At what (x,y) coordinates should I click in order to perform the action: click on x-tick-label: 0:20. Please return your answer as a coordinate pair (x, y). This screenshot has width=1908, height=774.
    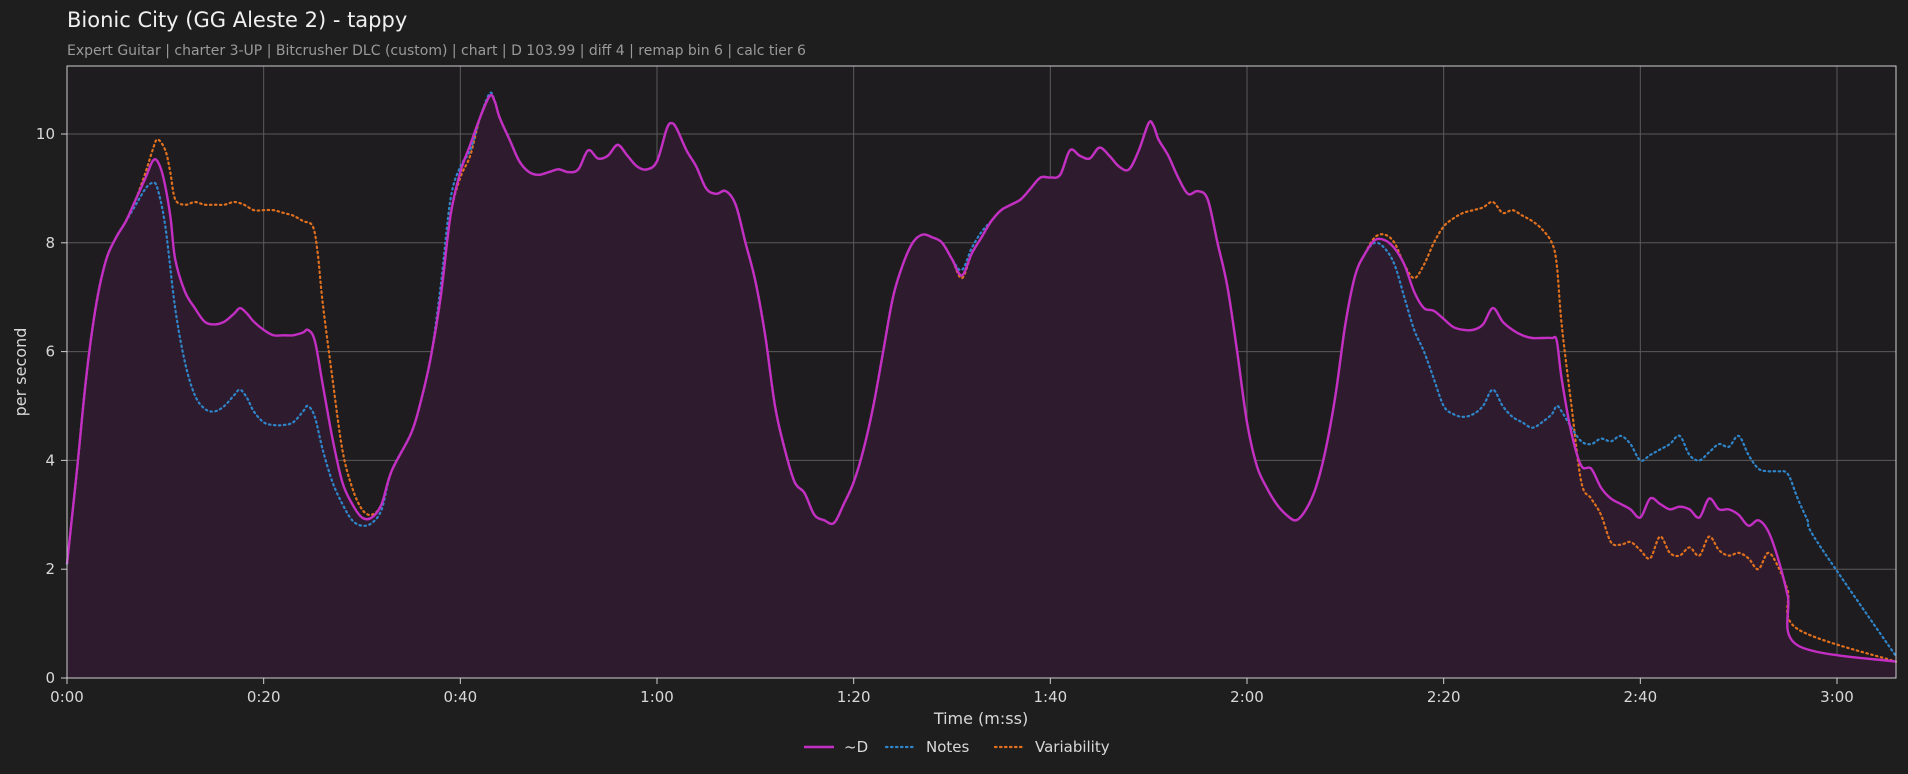
    Looking at the image, I should click on (264, 697).